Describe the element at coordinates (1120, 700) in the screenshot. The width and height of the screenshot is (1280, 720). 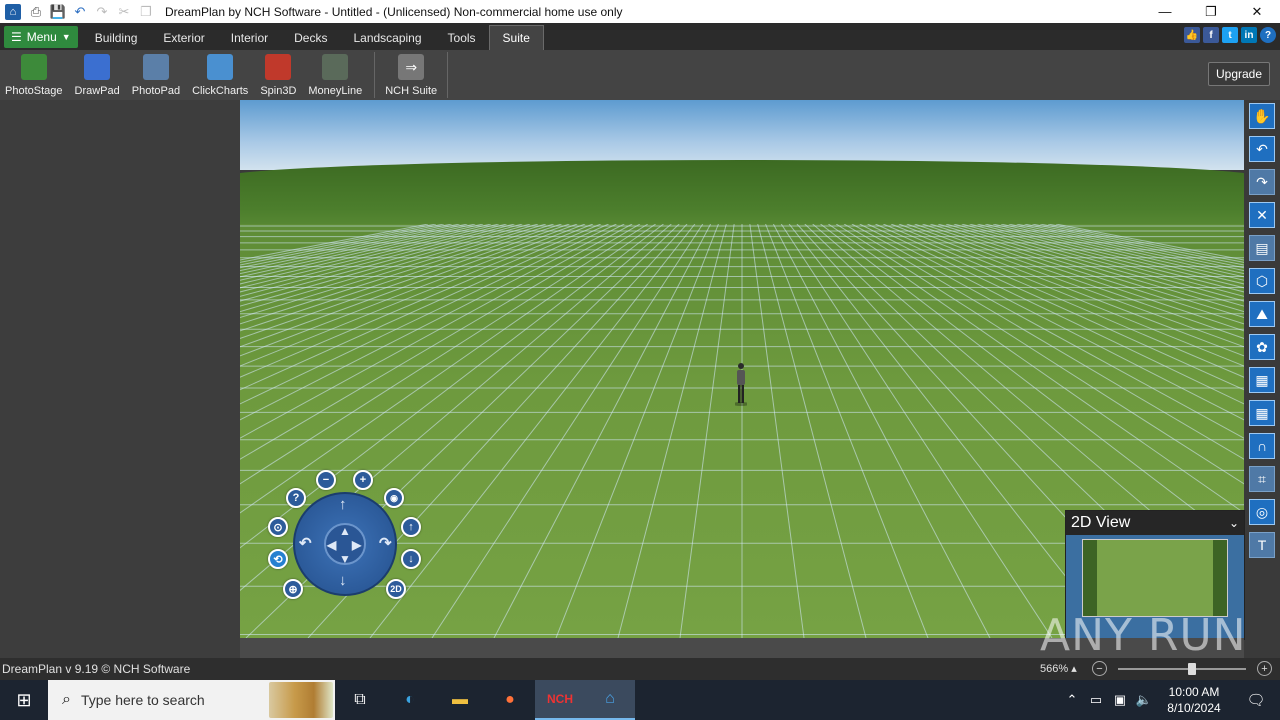
I see `network-icon: ▣` at that location.